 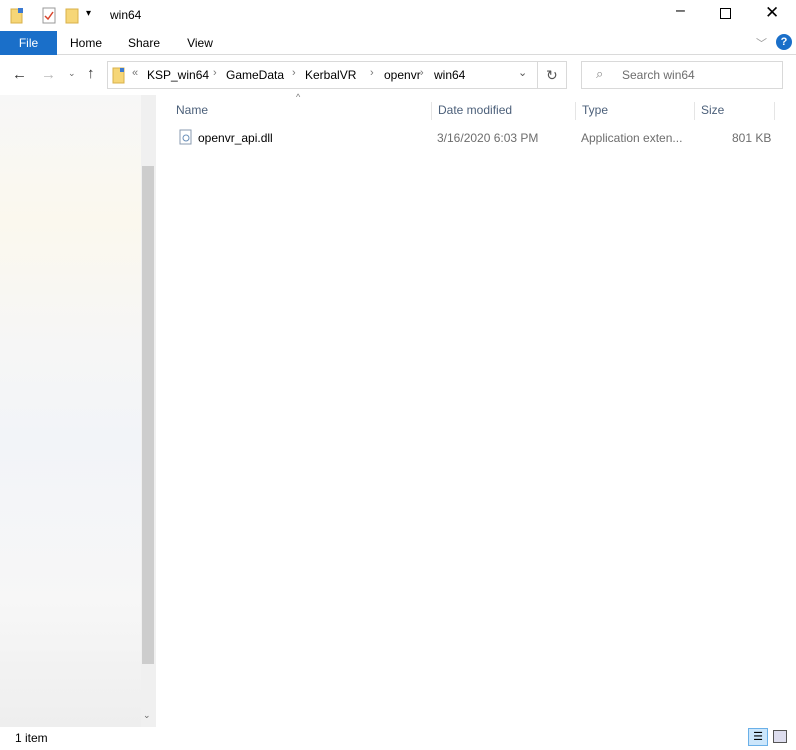 I want to click on properties-icon, so click(x=17, y=15).